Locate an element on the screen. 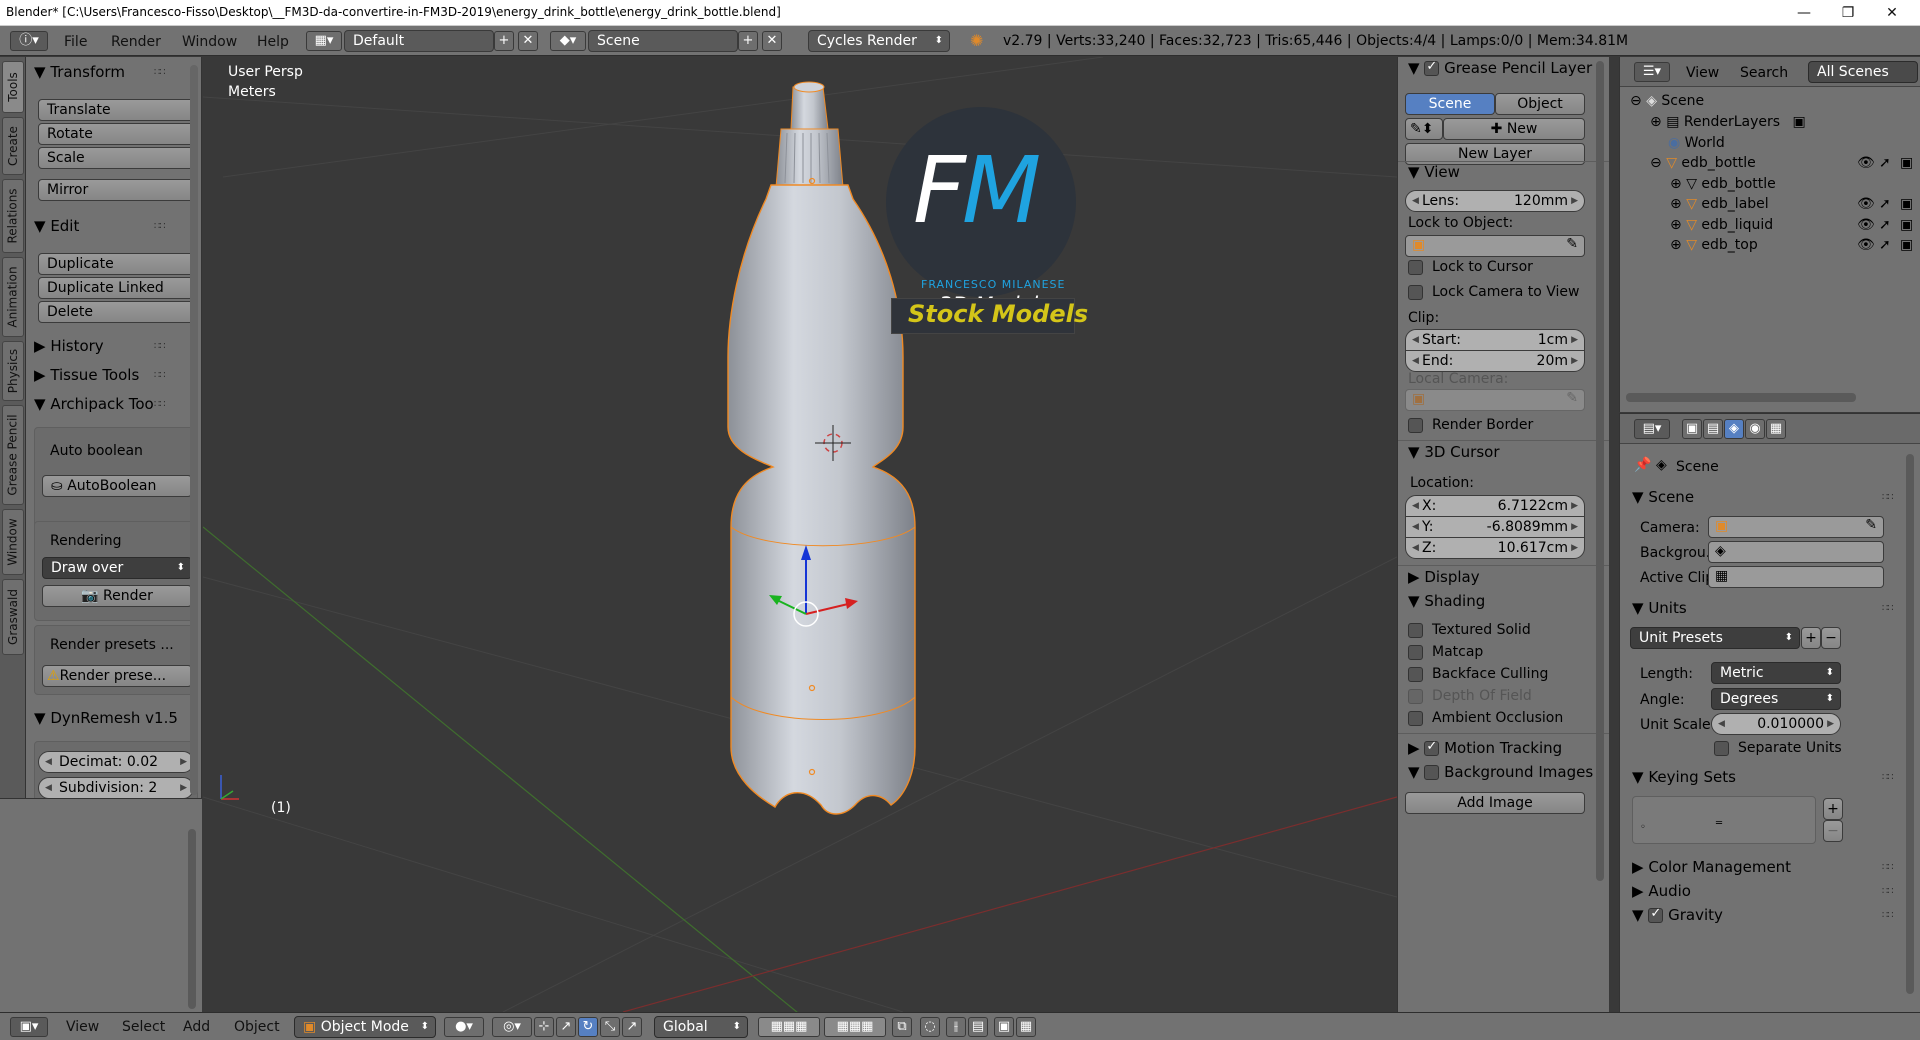 This screenshot has width=1920, height=1040. outliner-world-row: ◉ World is located at coordinates (1696, 143).